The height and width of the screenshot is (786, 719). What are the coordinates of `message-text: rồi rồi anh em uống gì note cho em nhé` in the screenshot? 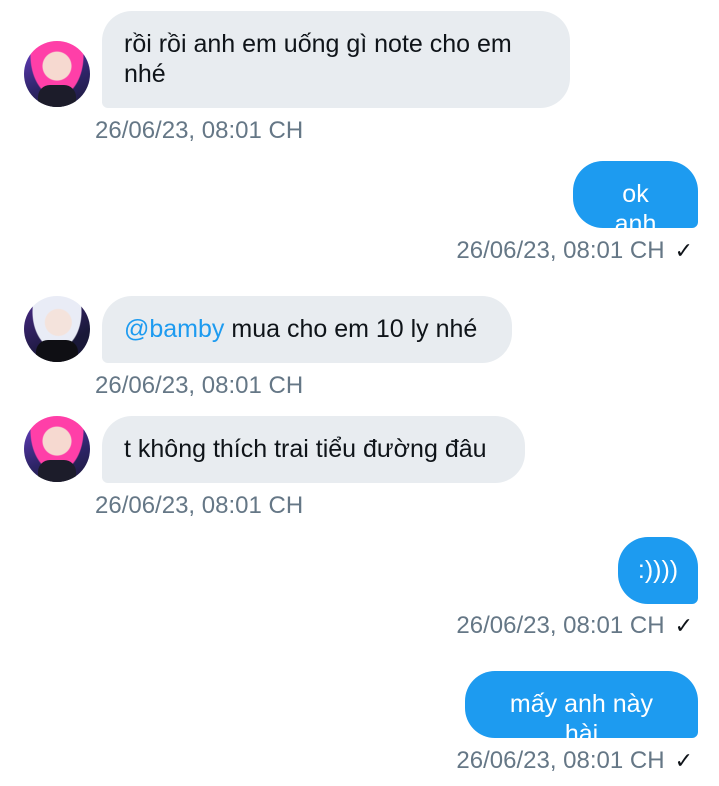 It's located at (318, 59).